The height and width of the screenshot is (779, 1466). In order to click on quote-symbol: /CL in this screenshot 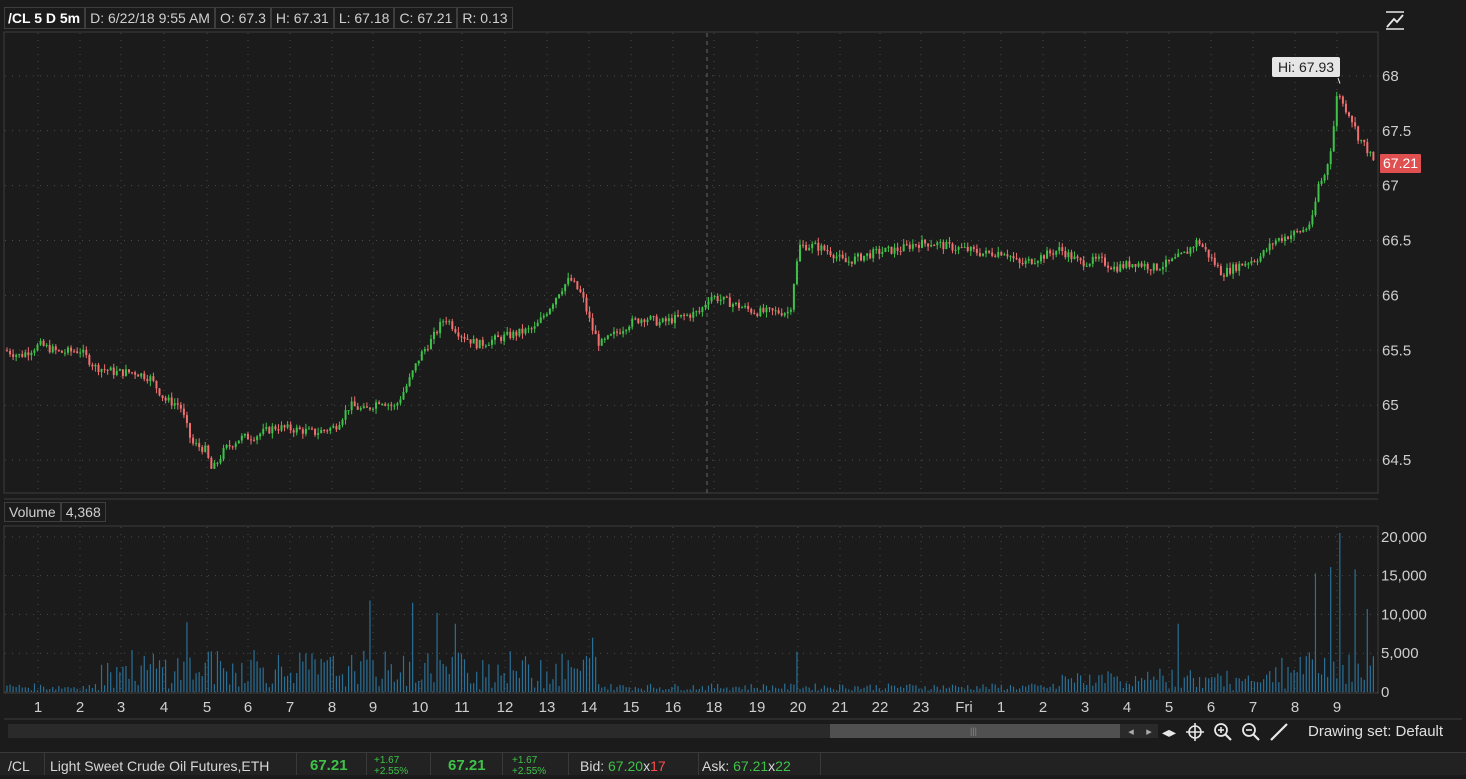, I will do `click(26, 764)`.